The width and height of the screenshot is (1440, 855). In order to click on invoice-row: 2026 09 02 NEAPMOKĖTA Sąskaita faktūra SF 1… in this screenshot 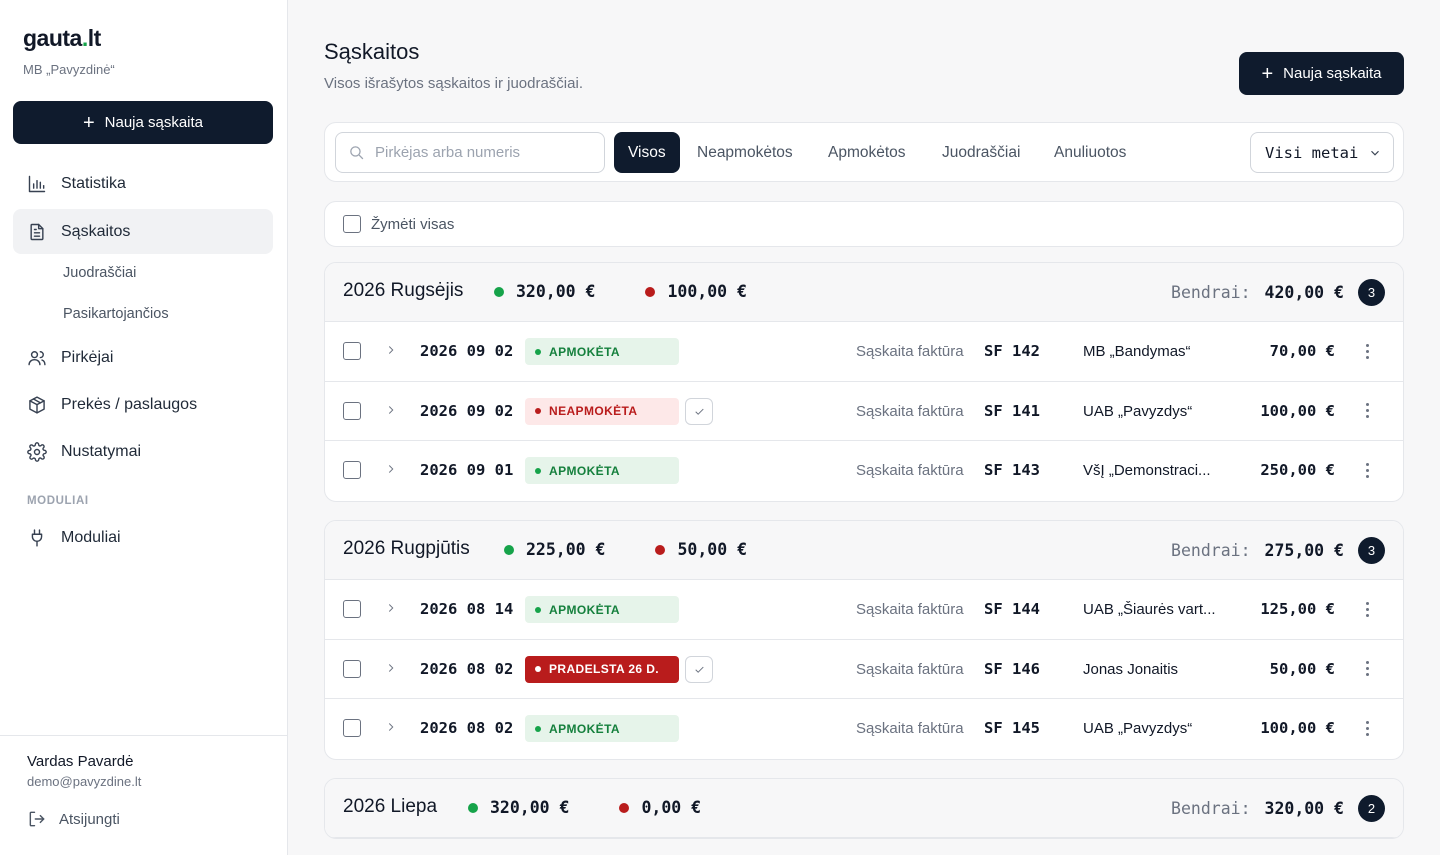, I will do `click(864, 411)`.